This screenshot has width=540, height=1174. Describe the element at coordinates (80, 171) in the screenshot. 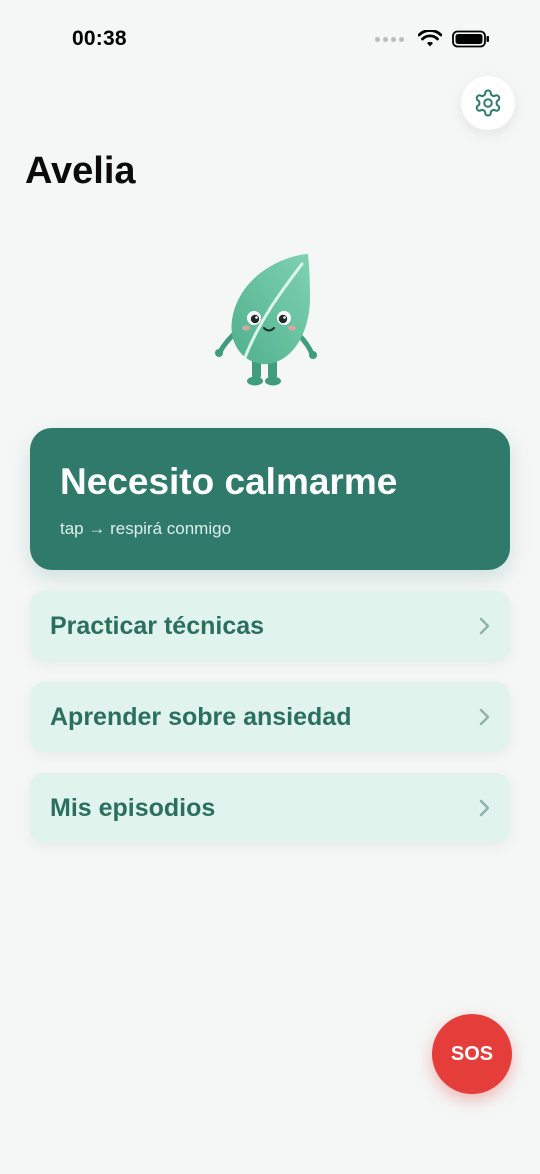

I see `app-title: Avelia` at that location.